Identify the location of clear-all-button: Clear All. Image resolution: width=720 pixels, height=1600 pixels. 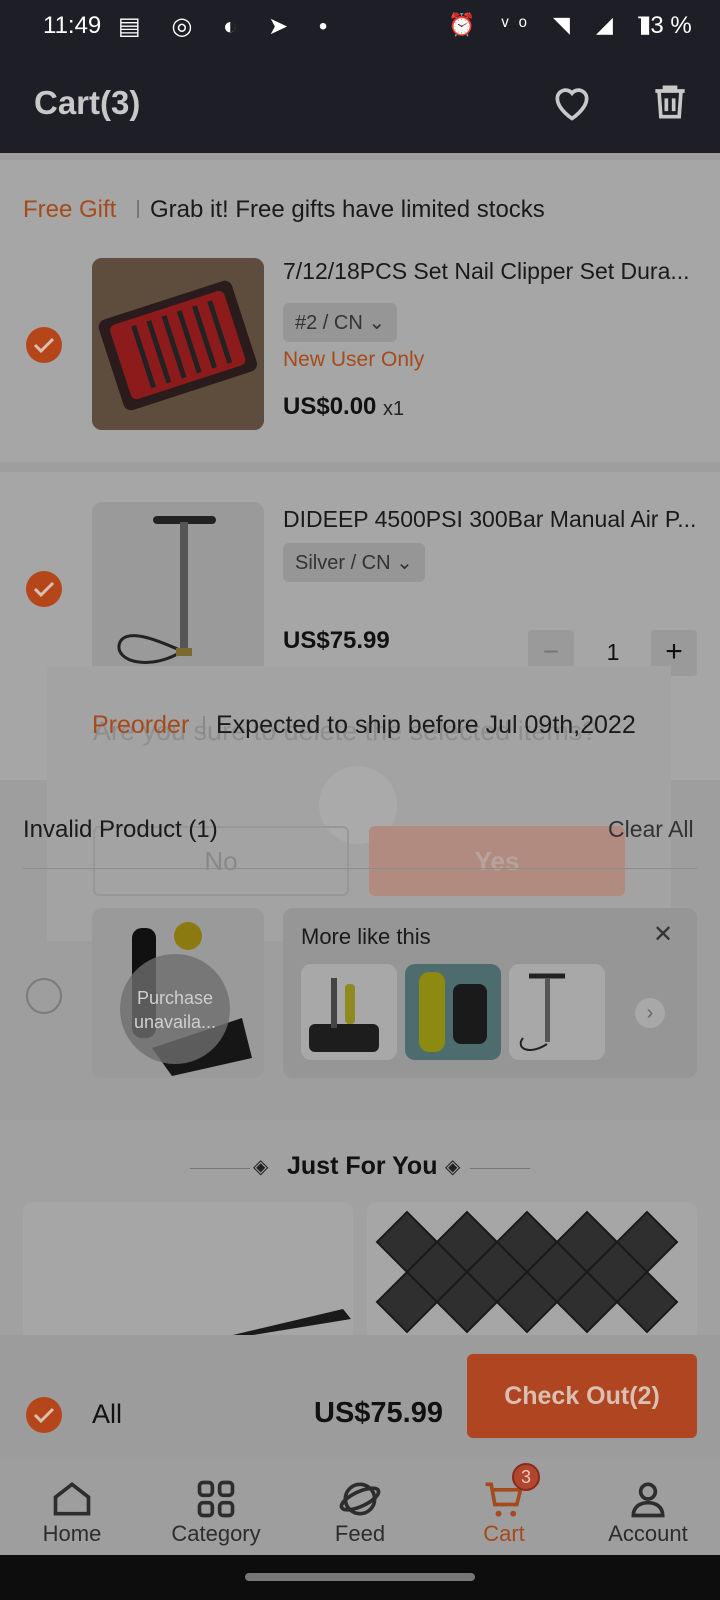
(651, 829).